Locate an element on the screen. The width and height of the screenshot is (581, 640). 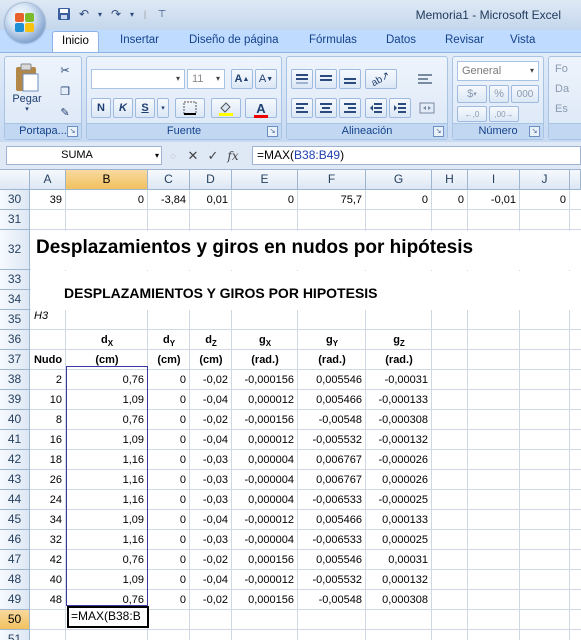
increase-indent-button is located at coordinates (400, 108).